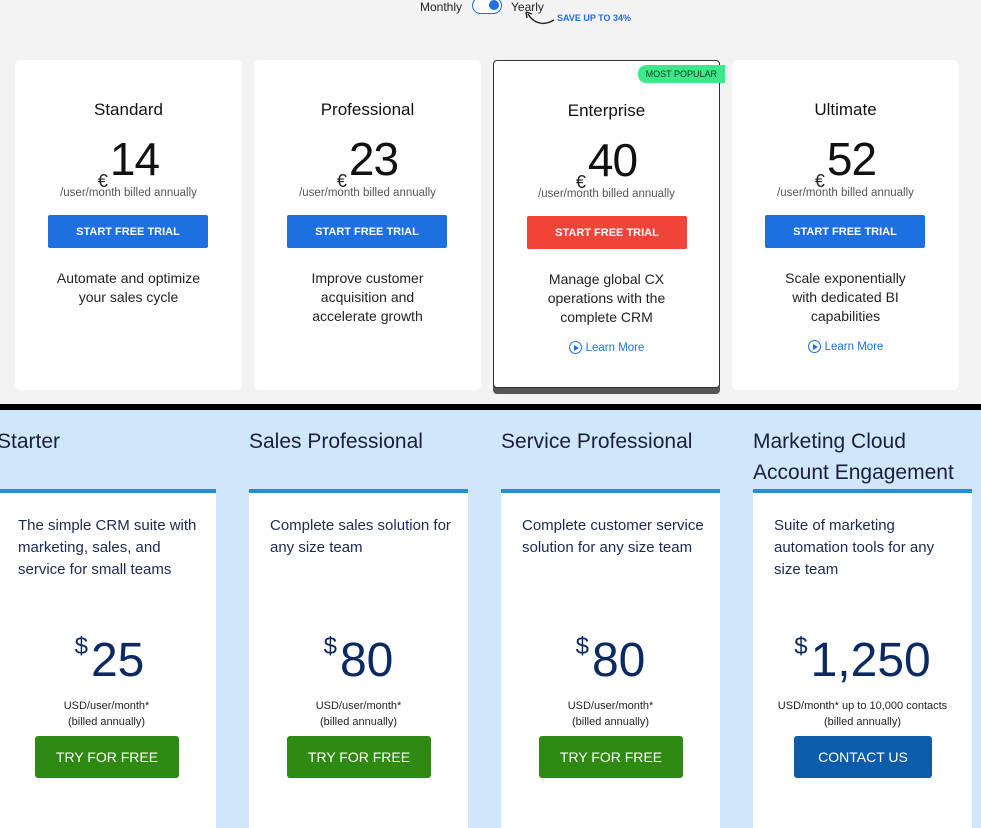 This screenshot has width=981, height=828. What do you see at coordinates (128, 287) in the screenshot?
I see `plan-description: Automate and optimize your sales cycle` at bounding box center [128, 287].